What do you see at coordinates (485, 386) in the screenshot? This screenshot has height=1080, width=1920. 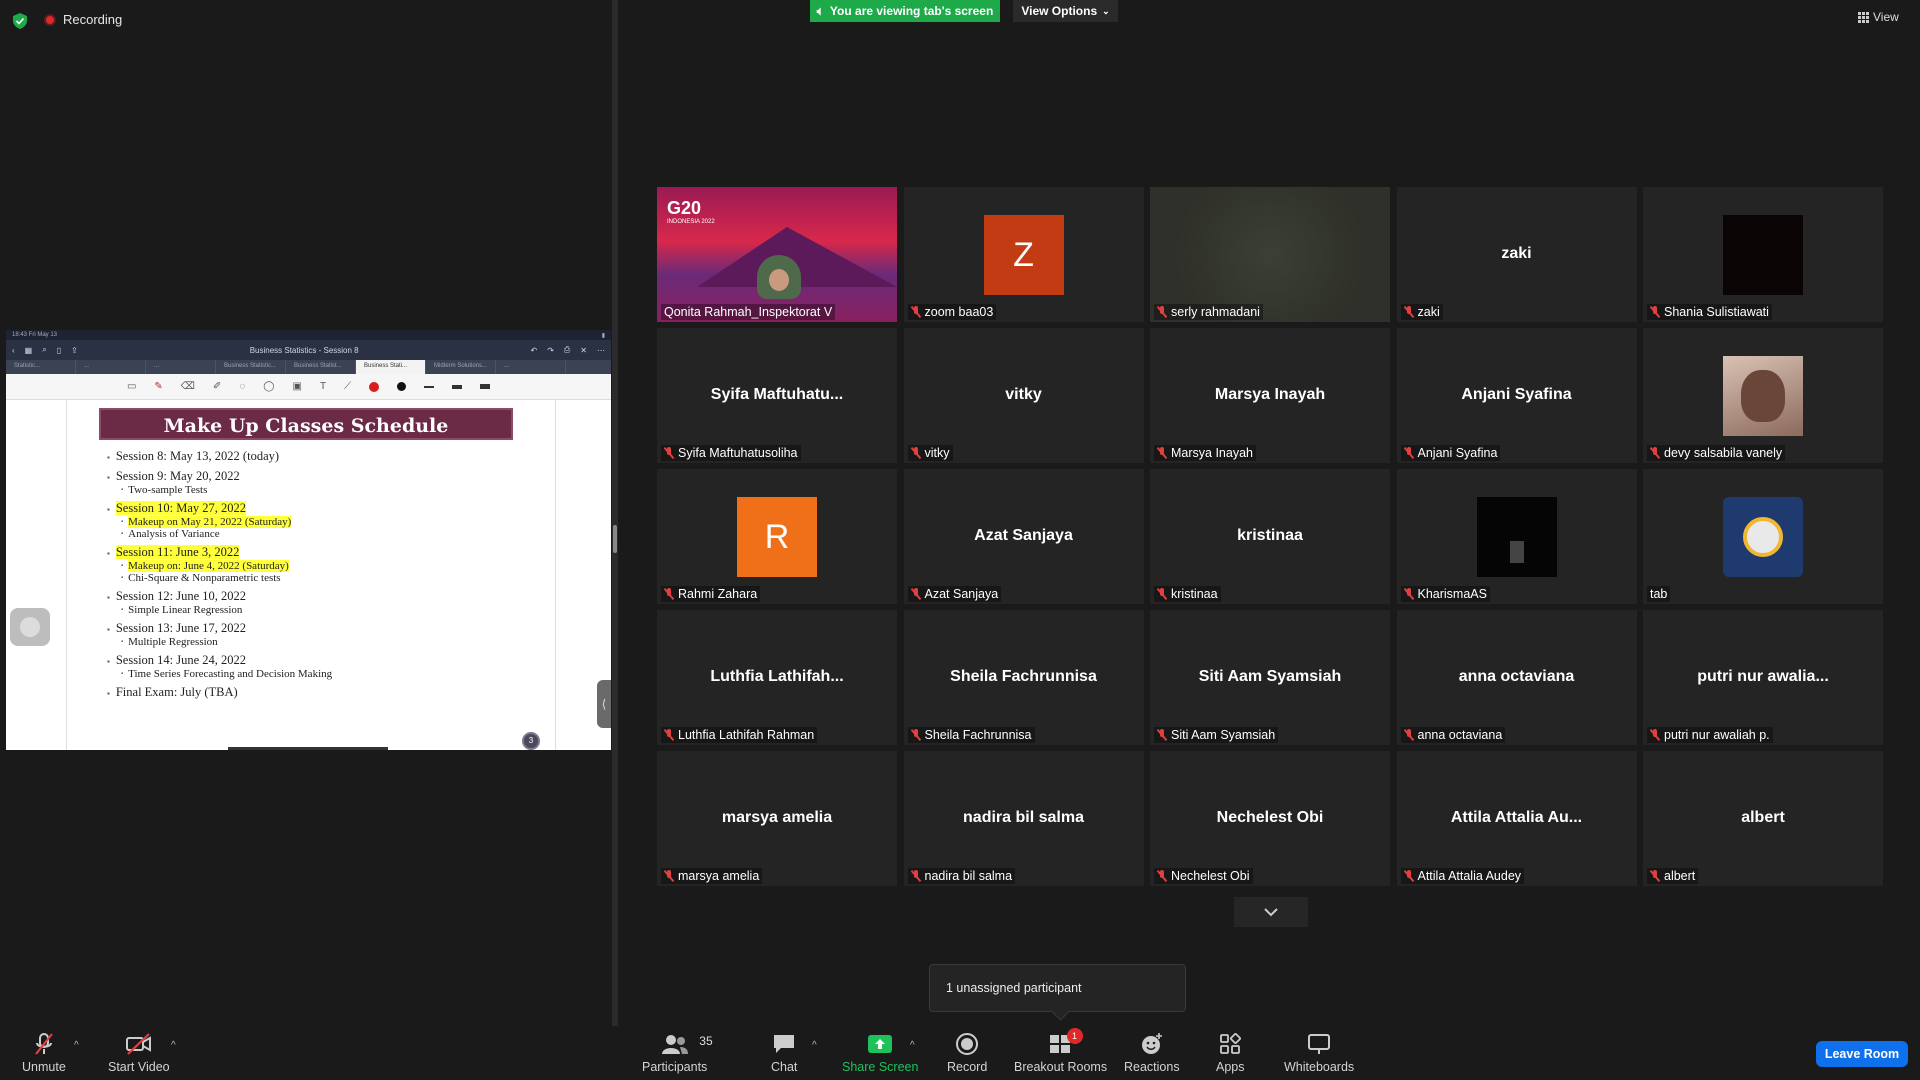 I see `thick-stroke-option` at bounding box center [485, 386].